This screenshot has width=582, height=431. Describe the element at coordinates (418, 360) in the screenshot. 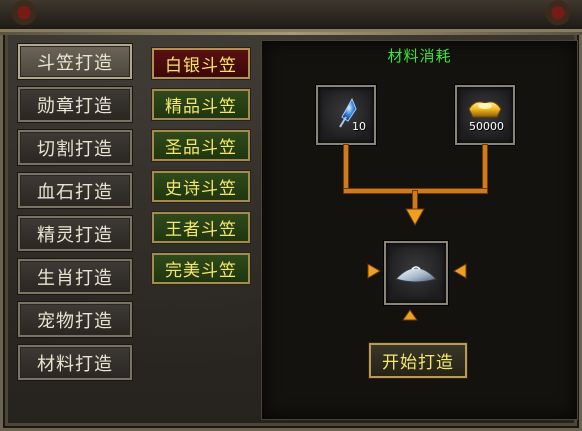

I see `start-crafting-button: 开始打造` at that location.